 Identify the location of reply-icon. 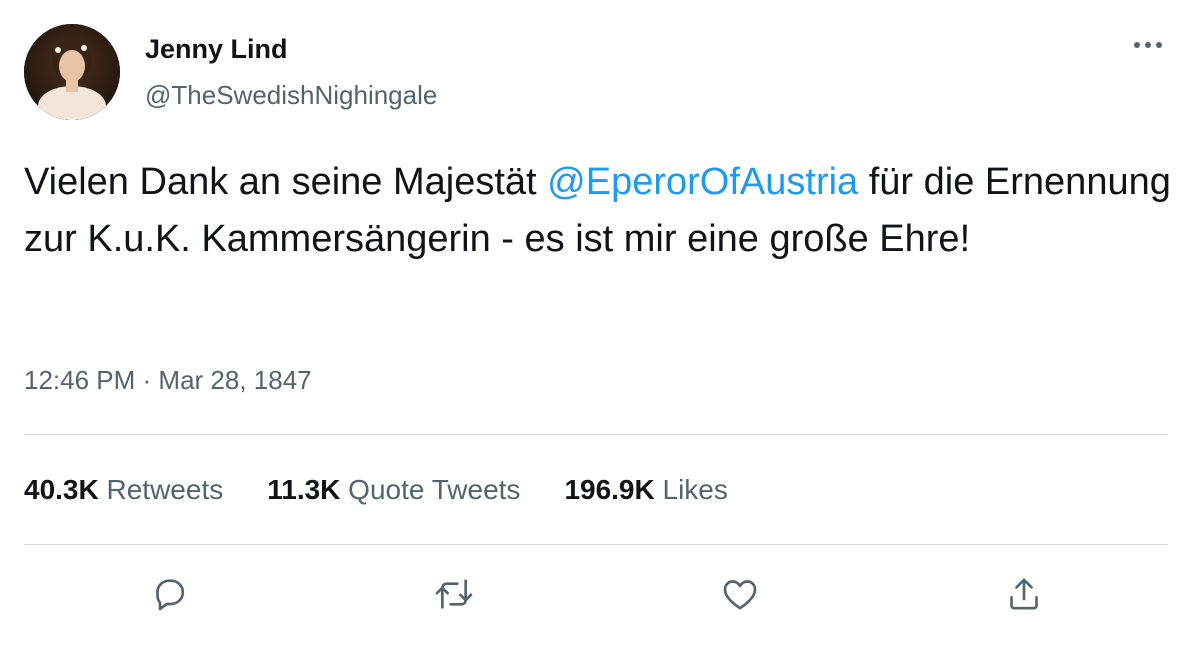
(170, 595).